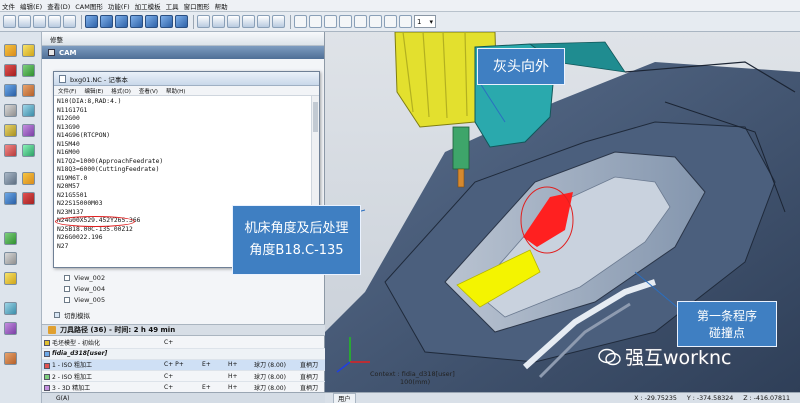 The image size is (800, 403). What do you see at coordinates (10, 70) in the screenshot?
I see `stock-icon` at bounding box center [10, 70].